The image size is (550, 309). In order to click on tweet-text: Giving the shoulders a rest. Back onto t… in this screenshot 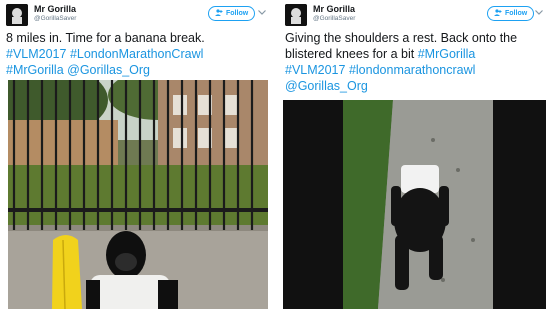, I will do `click(416, 62)`.